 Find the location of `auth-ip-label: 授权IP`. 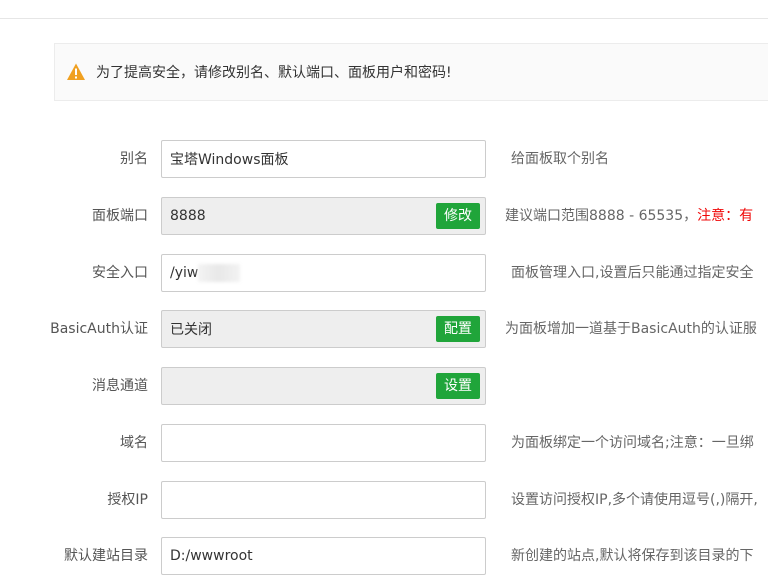

auth-ip-label: 授权IP is located at coordinates (127, 500).